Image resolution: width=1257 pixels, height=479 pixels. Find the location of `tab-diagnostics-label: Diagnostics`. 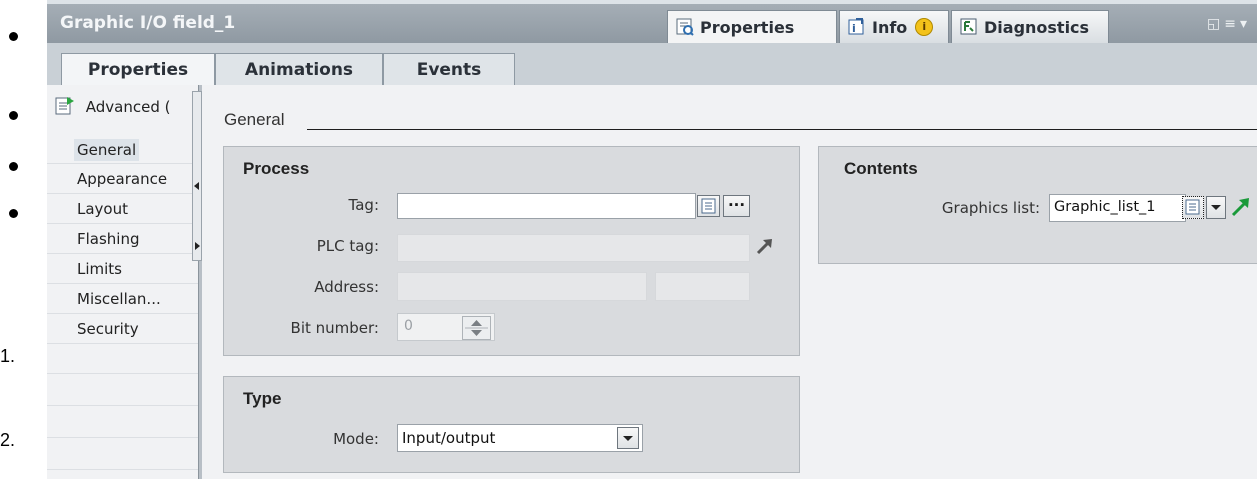

tab-diagnostics-label: Diagnostics is located at coordinates (1037, 27).